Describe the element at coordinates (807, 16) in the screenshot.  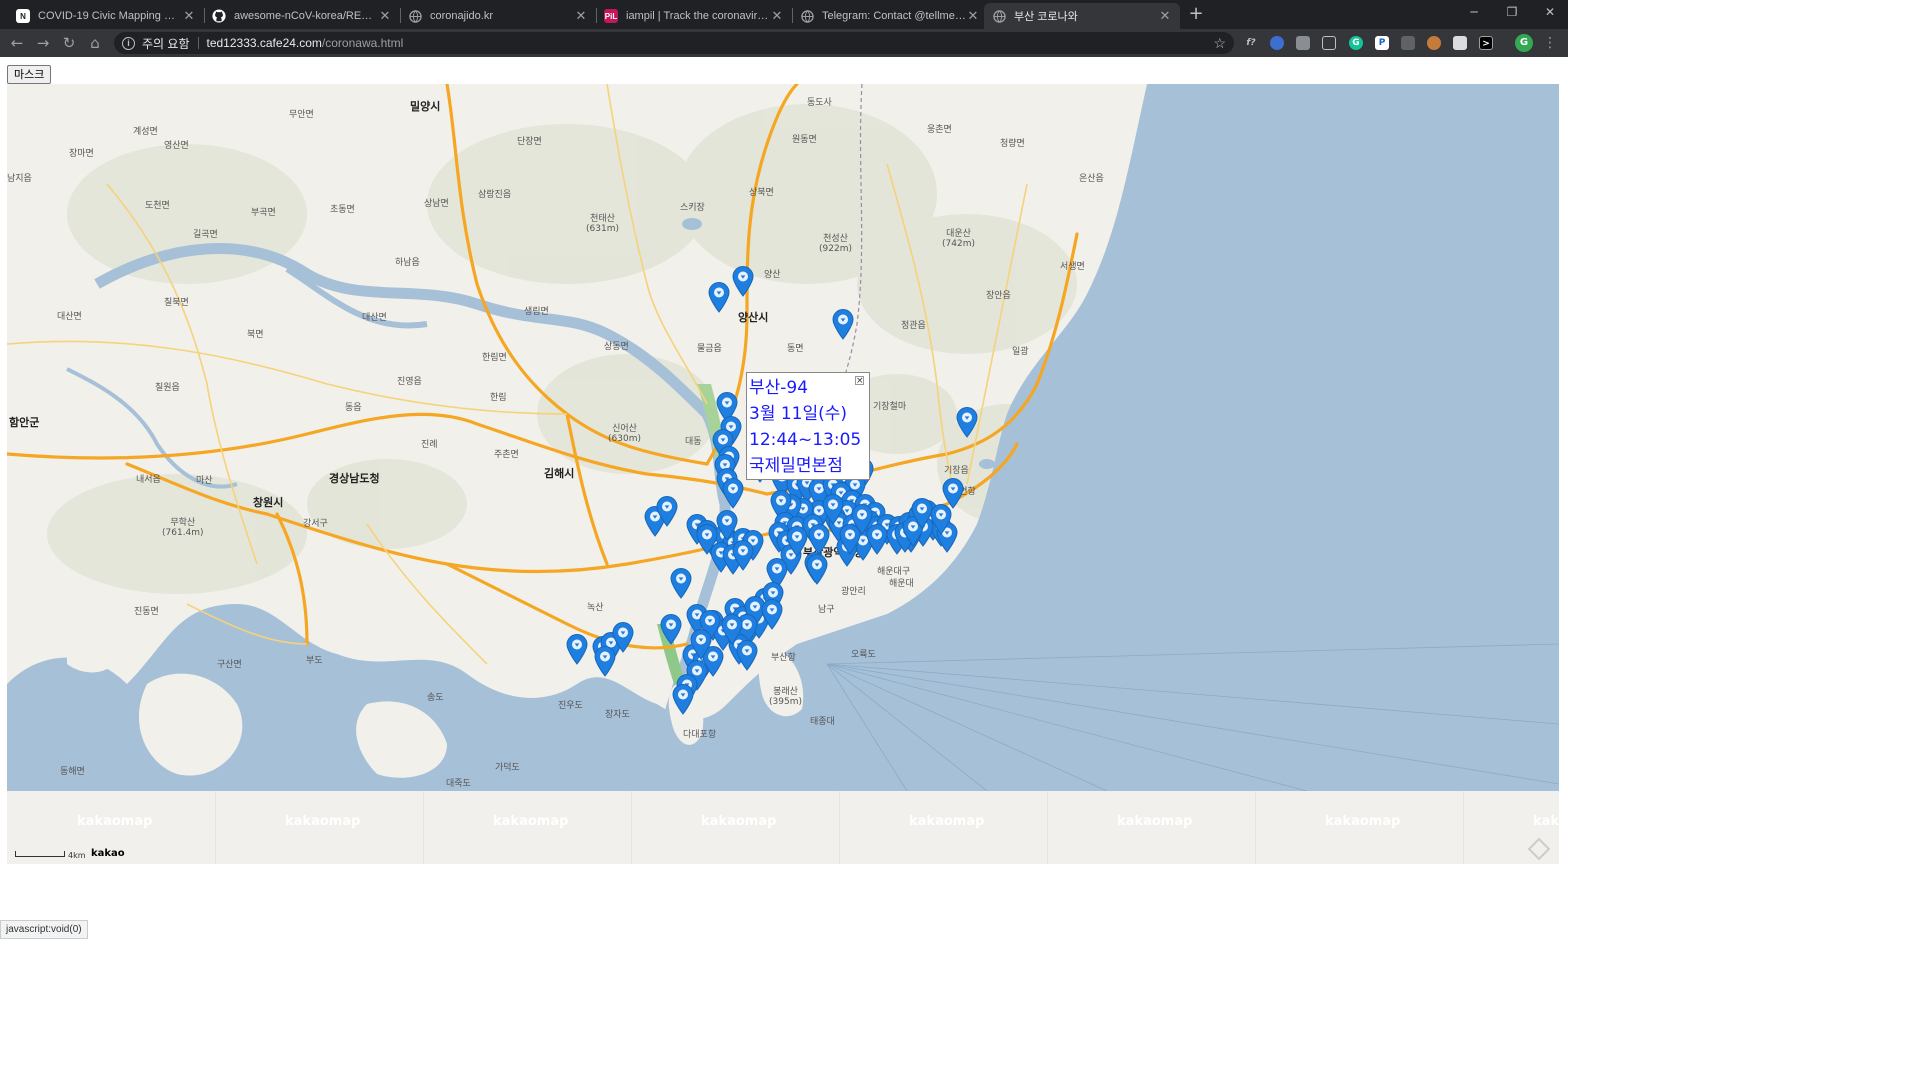
I see `globe-icon` at that location.